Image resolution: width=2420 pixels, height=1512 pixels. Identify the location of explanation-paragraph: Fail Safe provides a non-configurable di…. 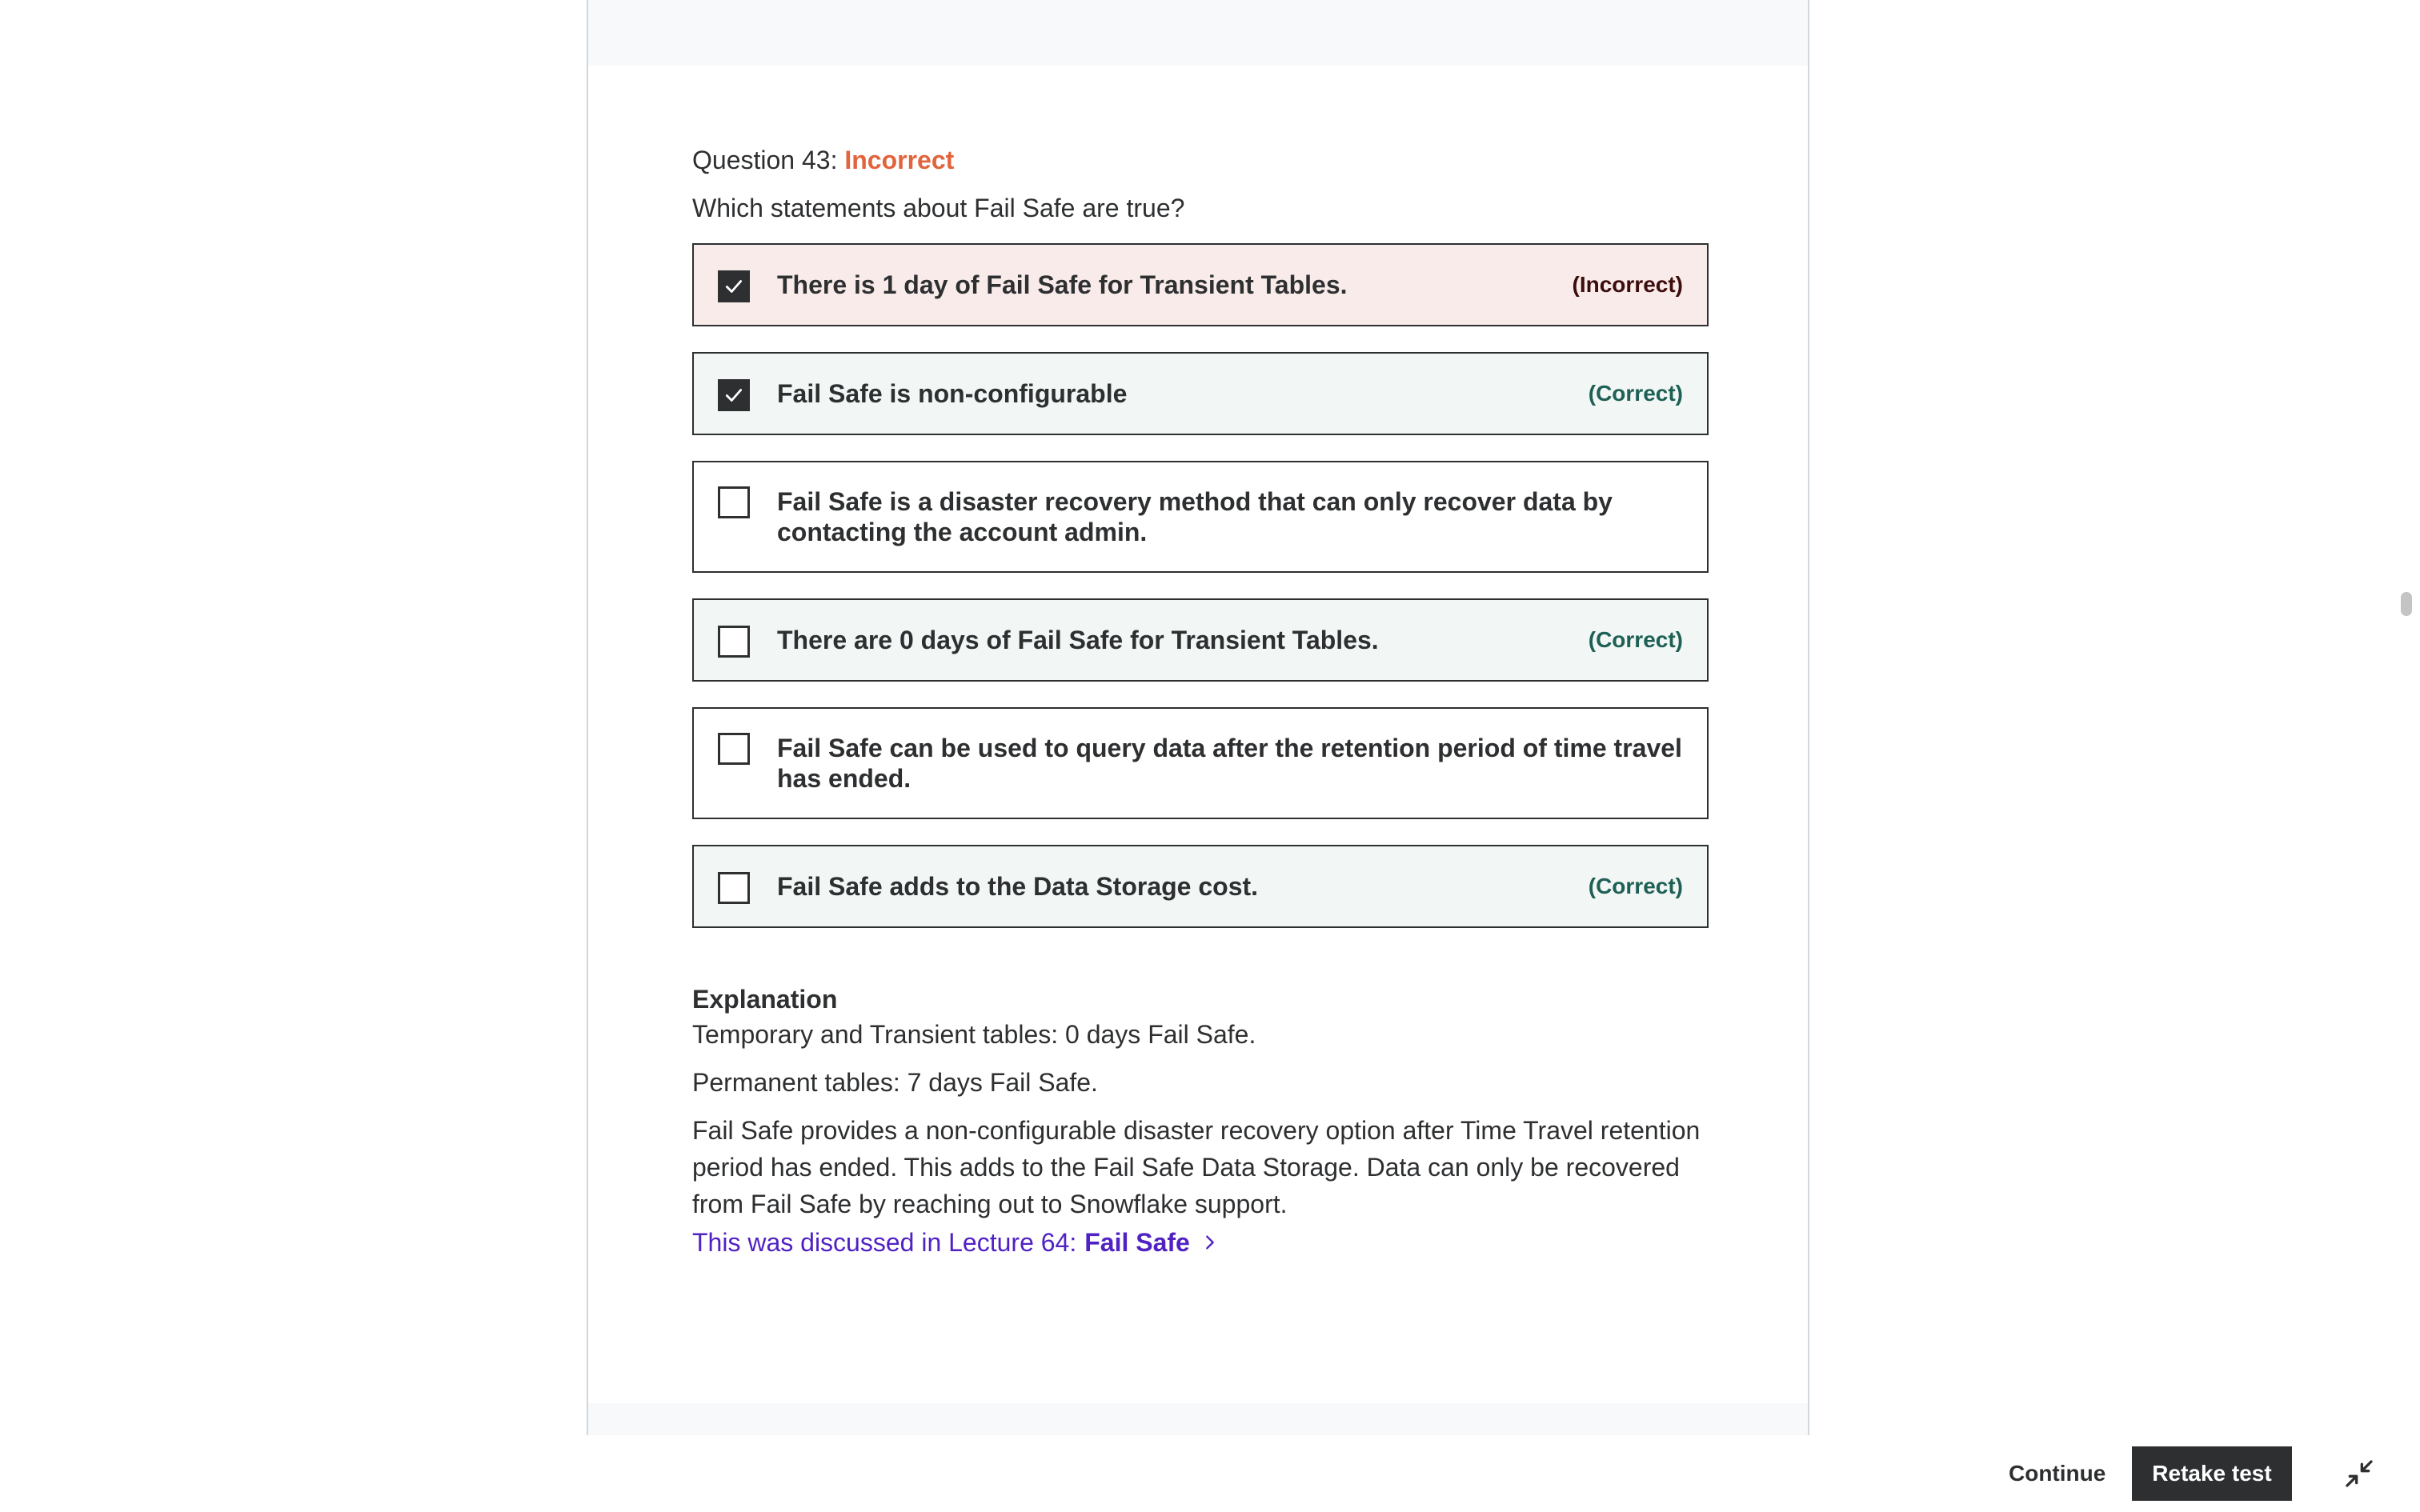
(1196, 1167).